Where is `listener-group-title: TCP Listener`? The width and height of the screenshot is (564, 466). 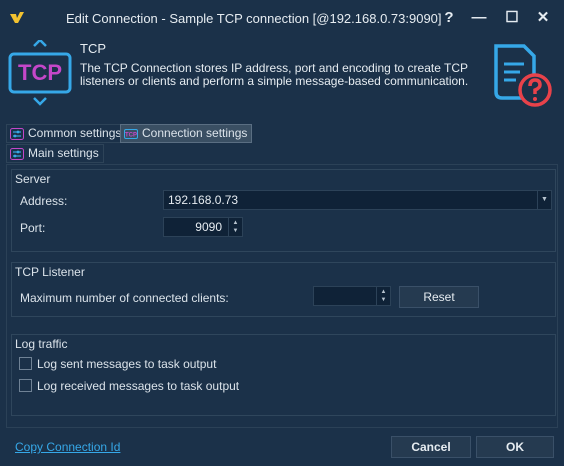 listener-group-title: TCP Listener is located at coordinates (50, 272).